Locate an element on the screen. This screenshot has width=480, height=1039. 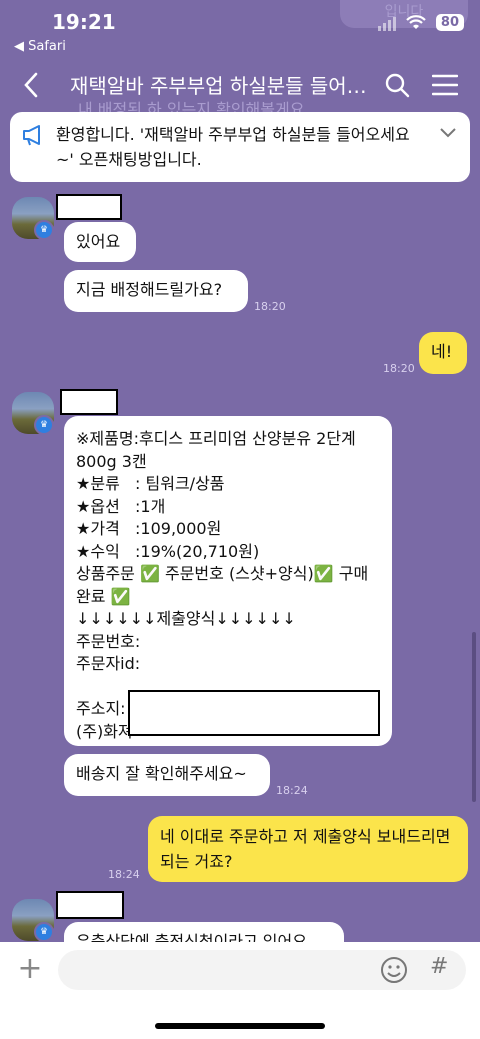
back-arrow-icon is located at coordinates (33, 85).